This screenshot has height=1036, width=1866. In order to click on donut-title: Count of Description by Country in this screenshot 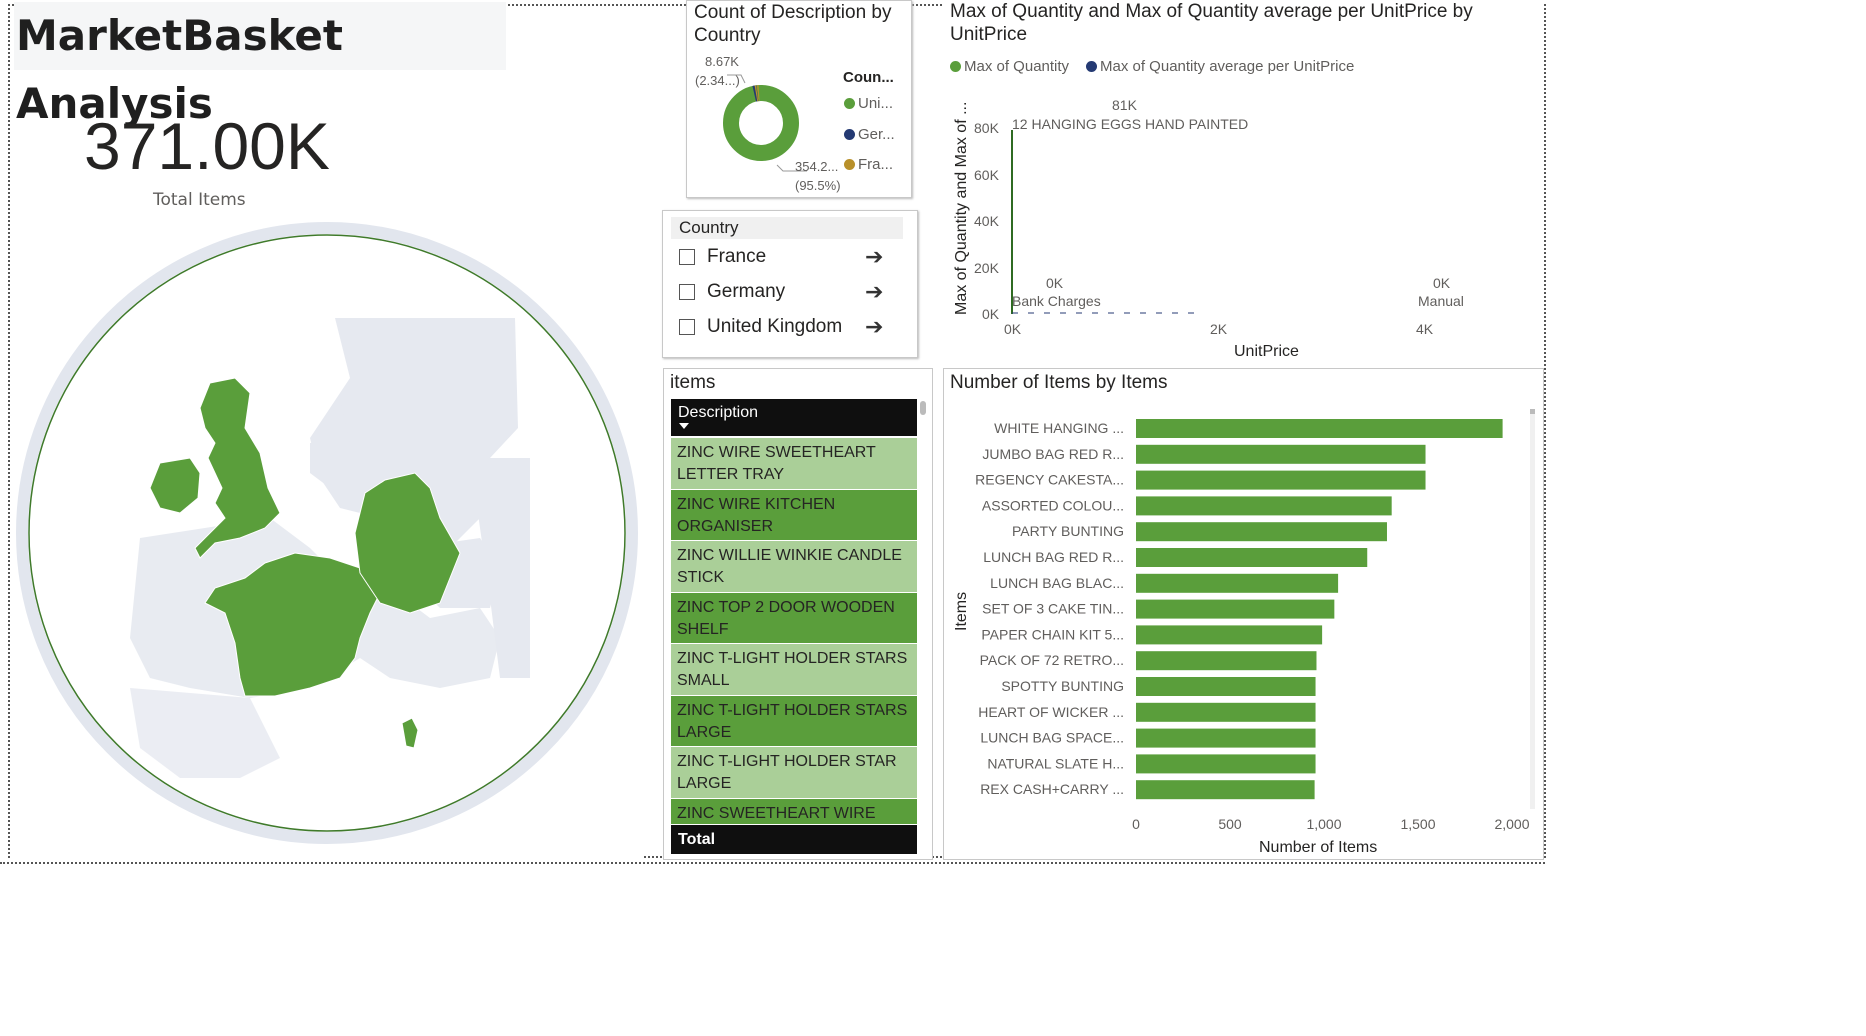, I will do `click(793, 24)`.